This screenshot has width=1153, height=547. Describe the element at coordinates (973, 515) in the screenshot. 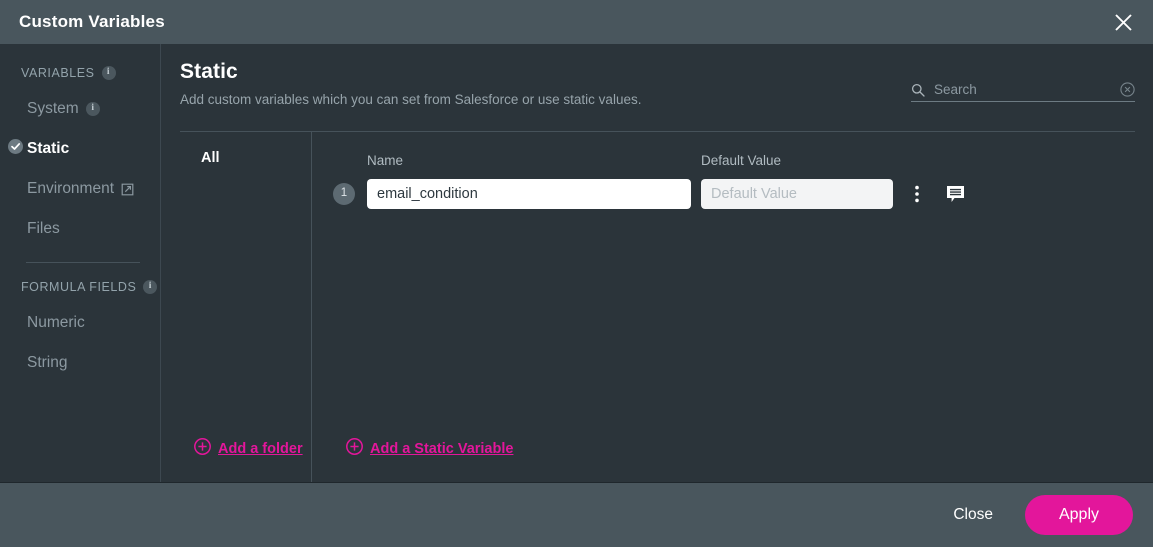

I see `close-button: Close` at that location.